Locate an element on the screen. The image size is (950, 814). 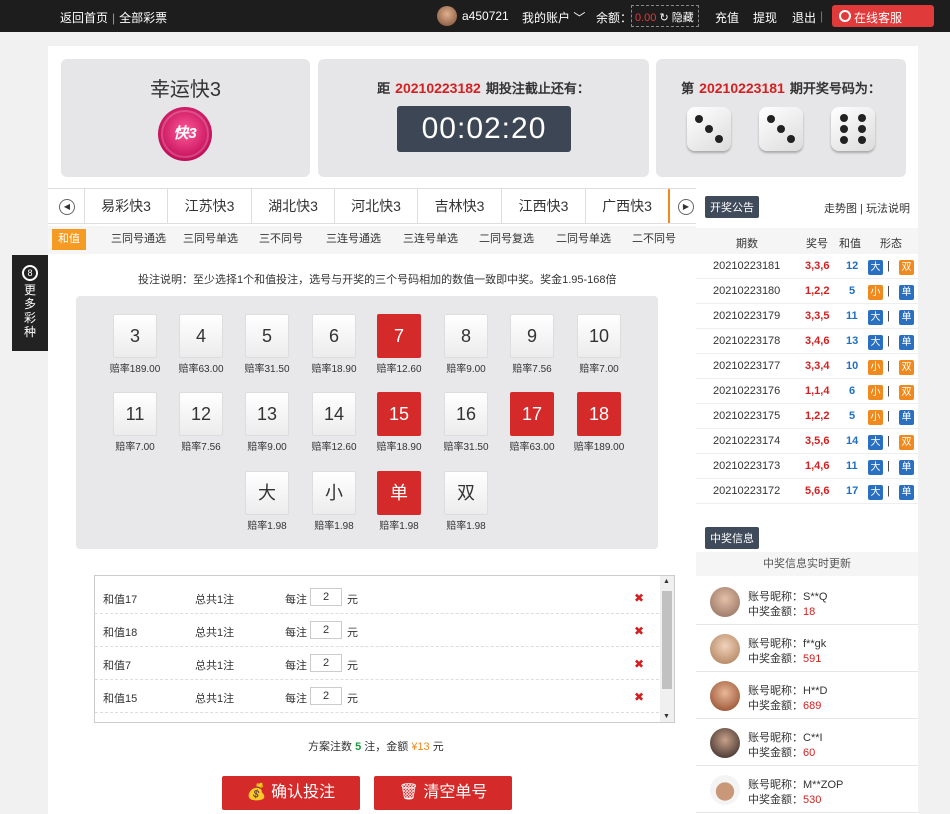
tab-play: 二不同号 is located at coordinates (654, 239).